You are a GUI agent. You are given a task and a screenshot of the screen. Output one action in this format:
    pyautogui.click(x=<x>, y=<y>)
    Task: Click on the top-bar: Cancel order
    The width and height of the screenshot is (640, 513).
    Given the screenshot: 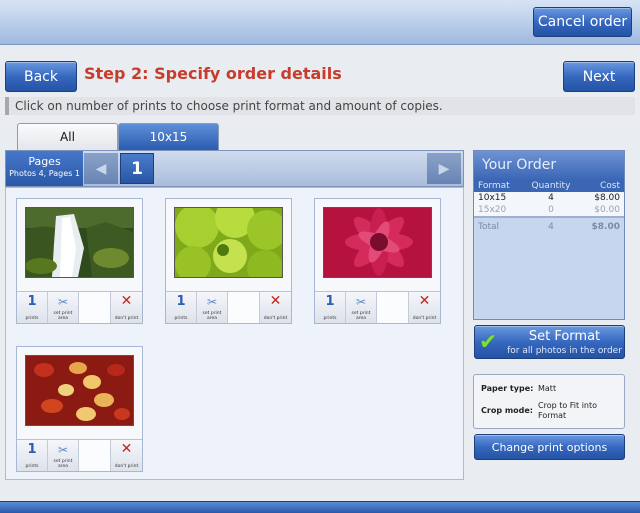 What is the action you would take?
    pyautogui.click(x=320, y=22)
    